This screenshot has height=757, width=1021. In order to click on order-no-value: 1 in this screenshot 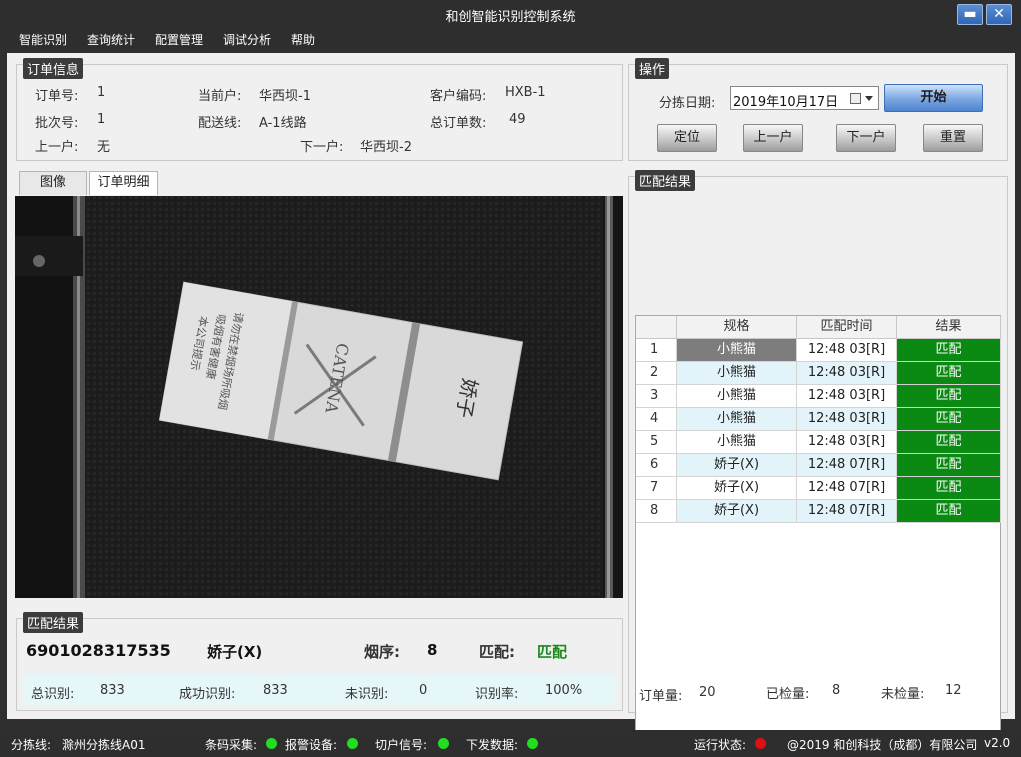, I will do `click(101, 92)`.